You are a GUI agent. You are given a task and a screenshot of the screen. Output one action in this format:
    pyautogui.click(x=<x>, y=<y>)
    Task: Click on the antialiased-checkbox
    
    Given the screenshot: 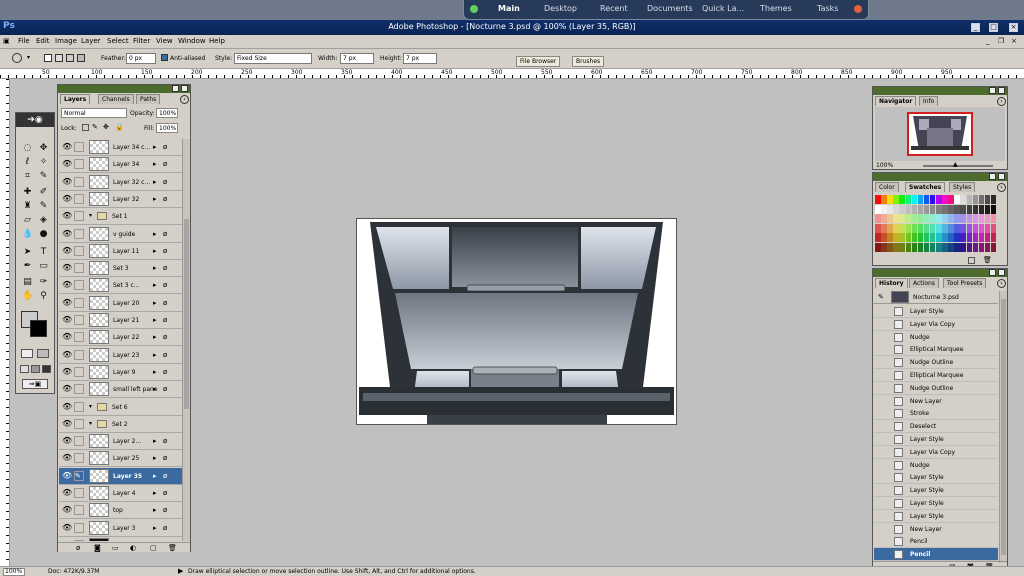 What is the action you would take?
    pyautogui.click(x=164, y=57)
    